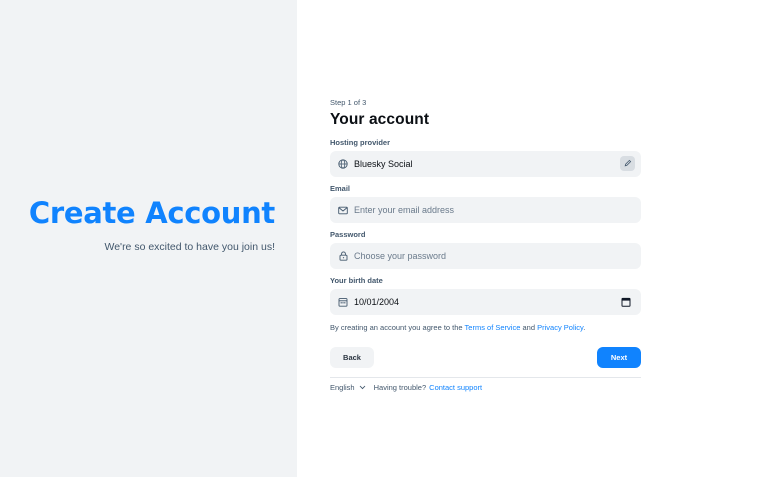 The image size is (768, 477). Describe the element at coordinates (348, 234) in the screenshot. I see `password-label: Password` at that location.